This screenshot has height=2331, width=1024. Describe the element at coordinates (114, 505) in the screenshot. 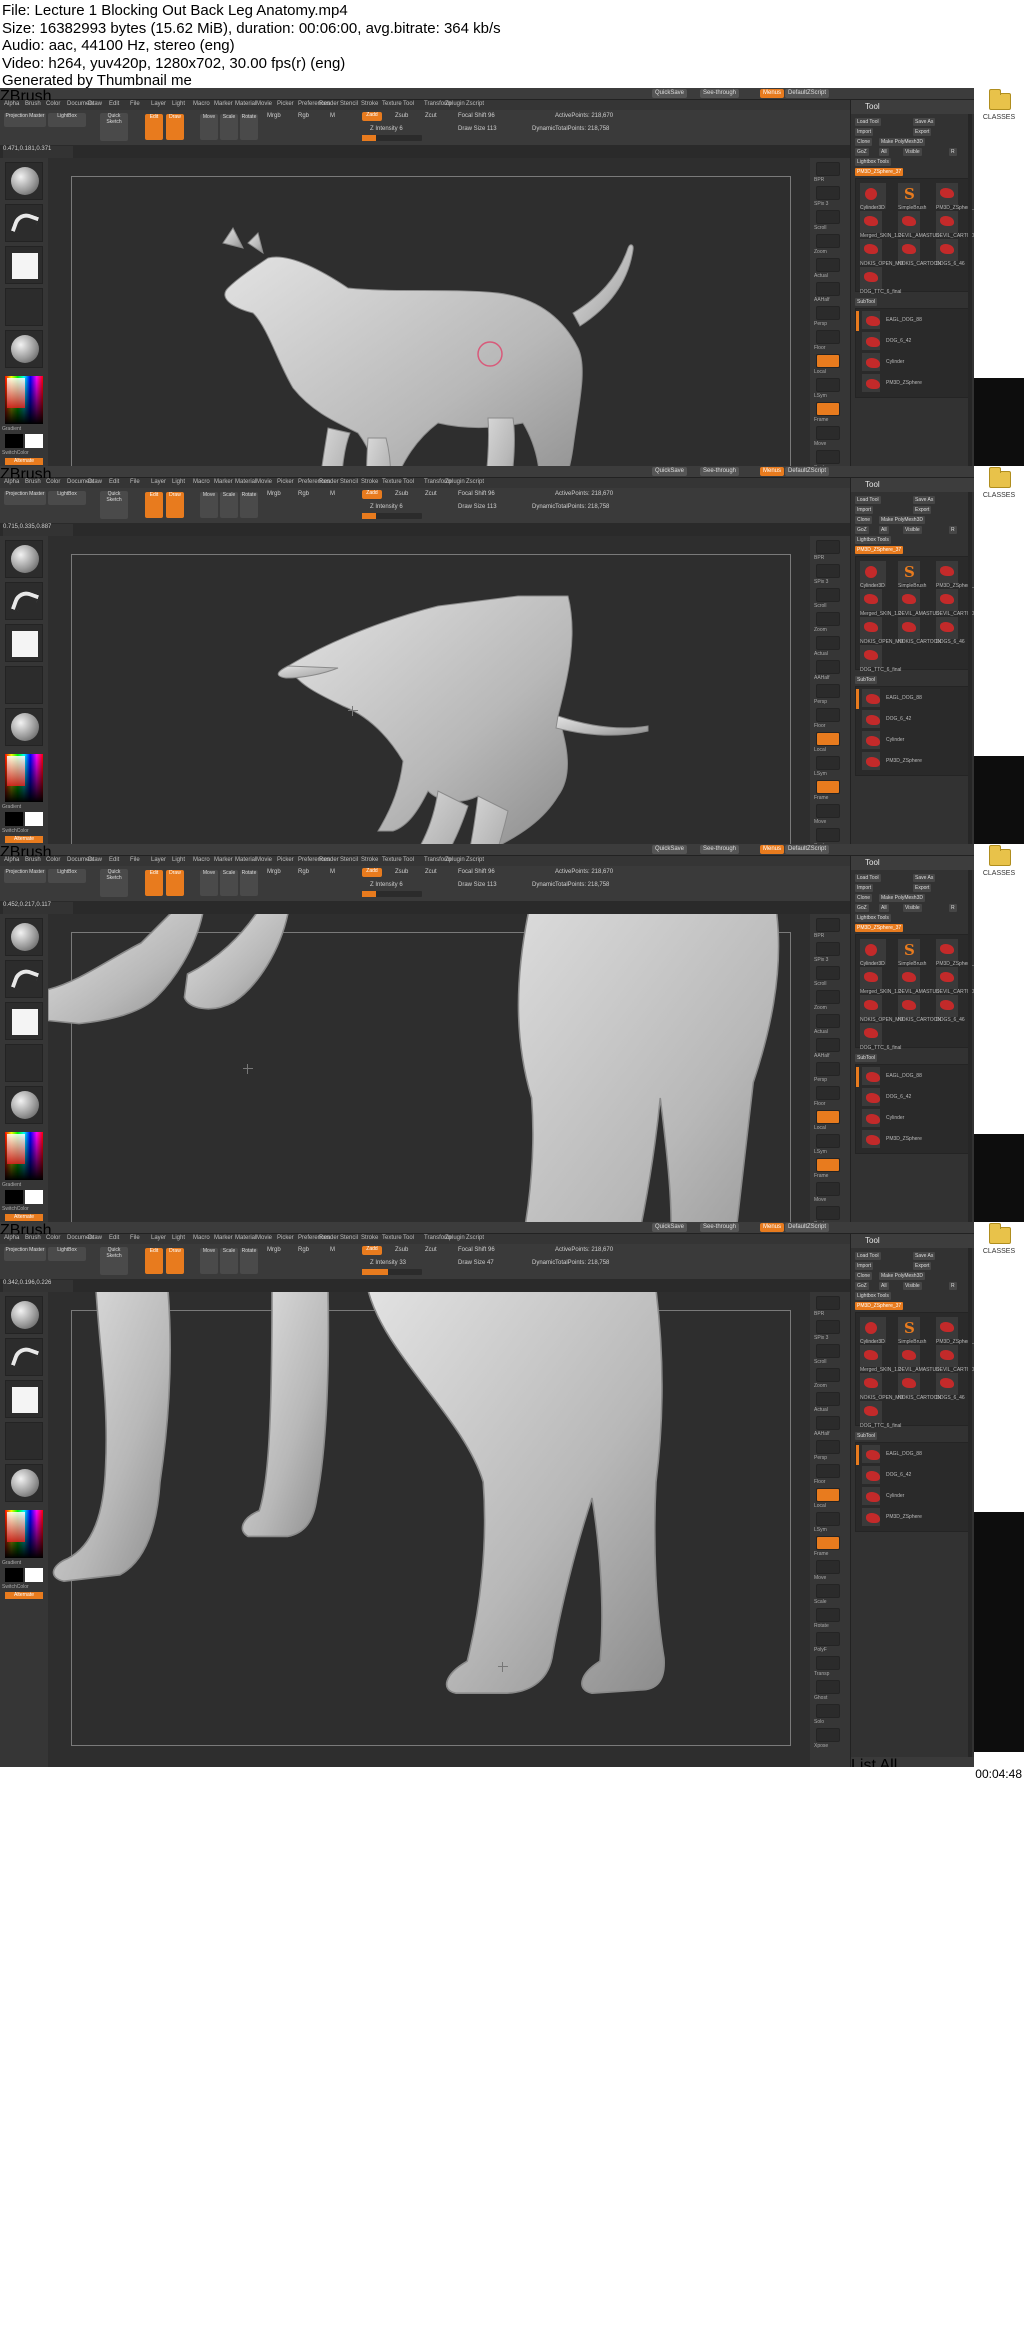

I see `quick-sketch-button: Quick Sketch` at that location.